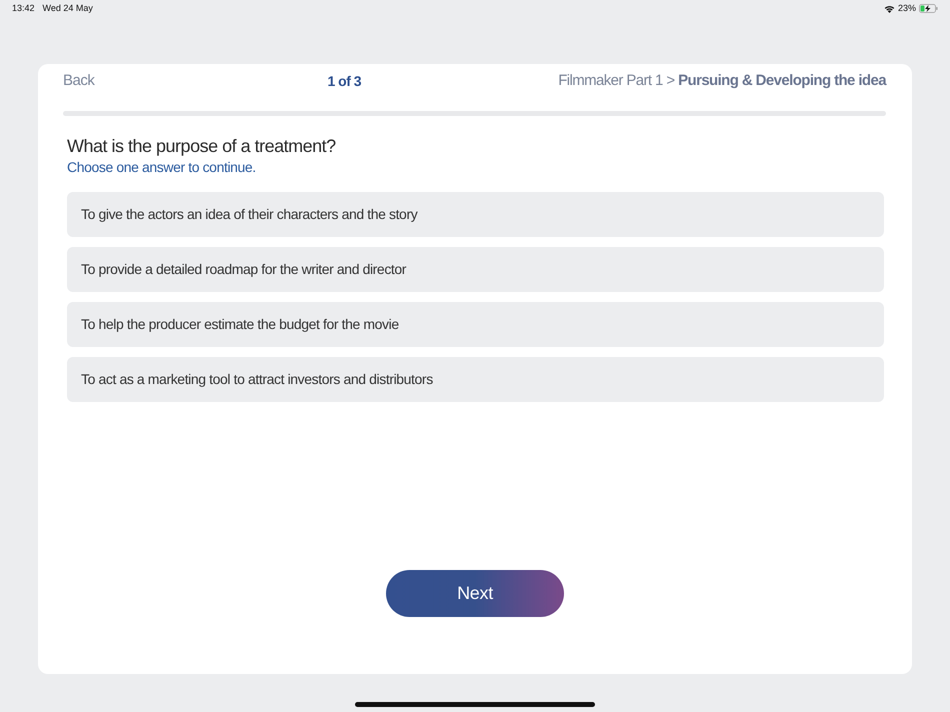  Describe the element at coordinates (23, 8) in the screenshot. I see `status-time: 13:42` at that location.